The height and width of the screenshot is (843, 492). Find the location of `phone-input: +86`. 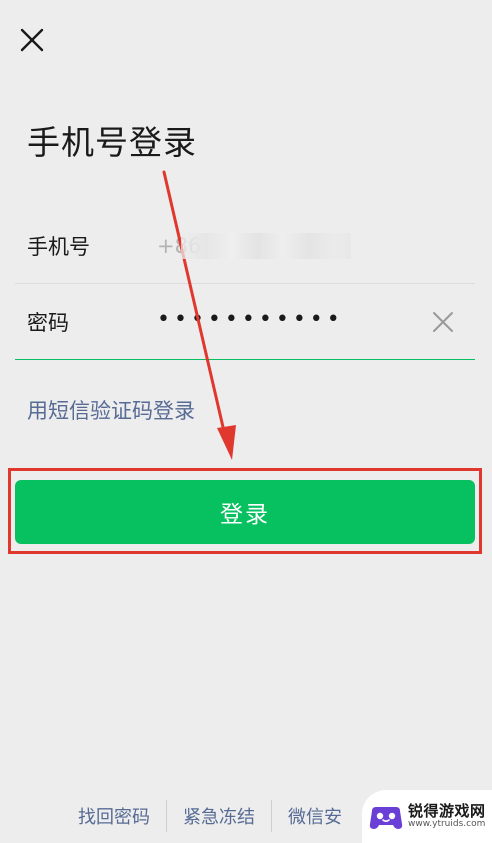

phone-input: +86 is located at coordinates (257, 246).